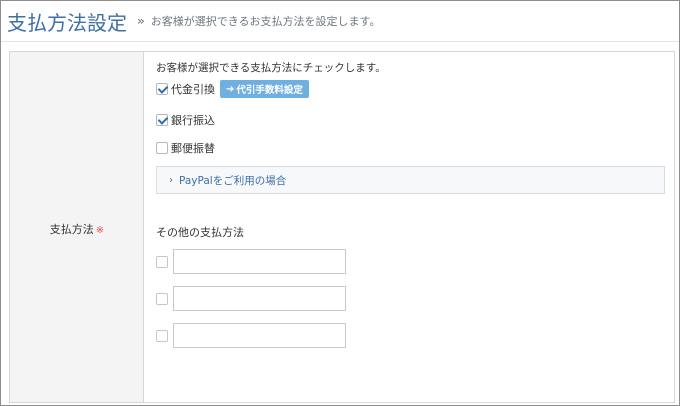  Describe the element at coordinates (193, 148) in the screenshot. I see `postal-transfer-label: 郵便振替` at that location.